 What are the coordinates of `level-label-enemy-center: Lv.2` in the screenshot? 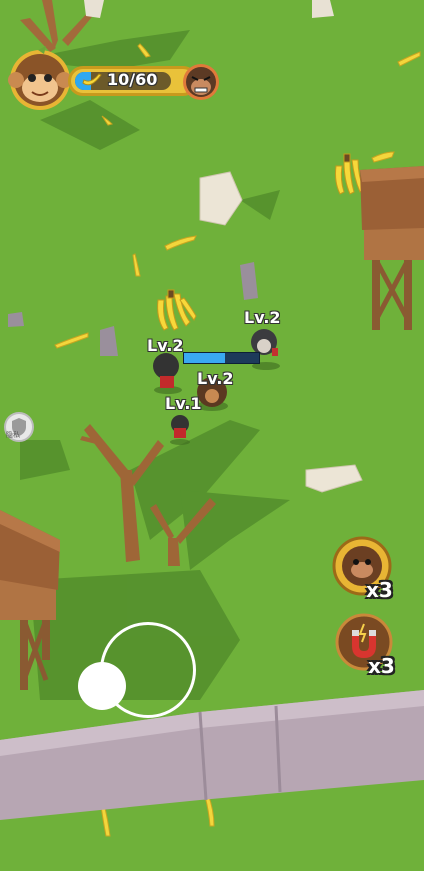 It's located at (215, 378).